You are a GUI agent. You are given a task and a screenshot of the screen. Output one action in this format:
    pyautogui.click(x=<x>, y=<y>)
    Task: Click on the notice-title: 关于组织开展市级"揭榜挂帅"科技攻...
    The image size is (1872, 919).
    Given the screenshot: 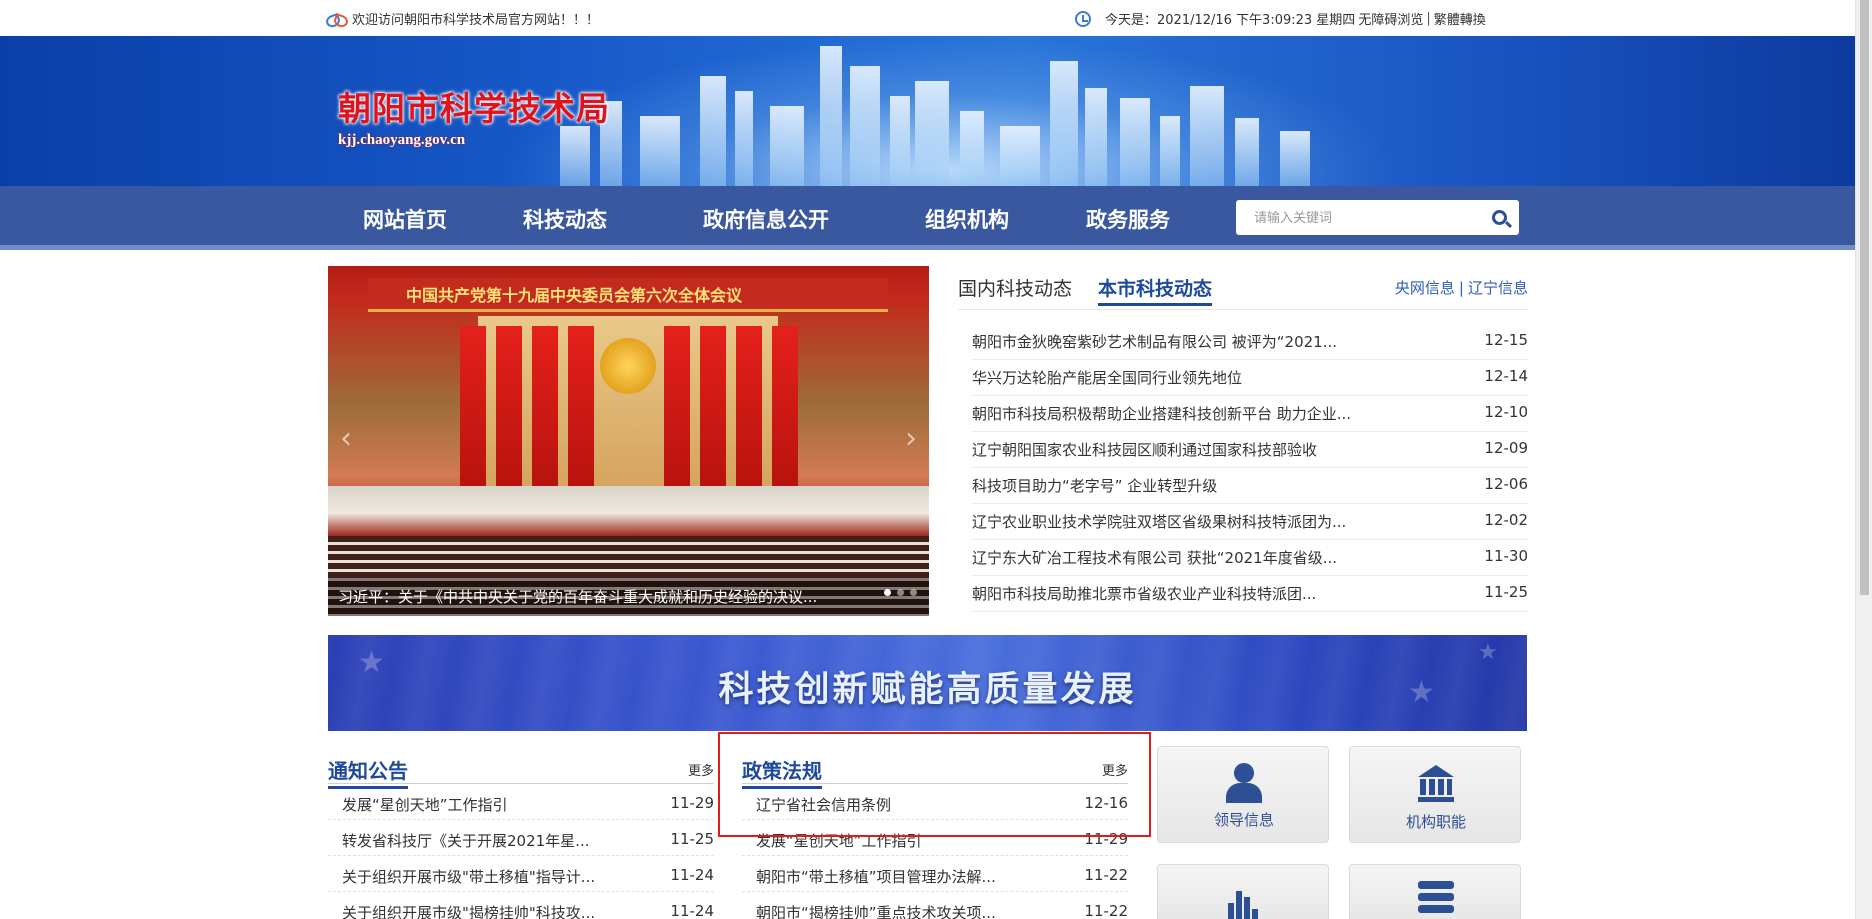 What is the action you would take?
    pyautogui.click(x=482, y=910)
    